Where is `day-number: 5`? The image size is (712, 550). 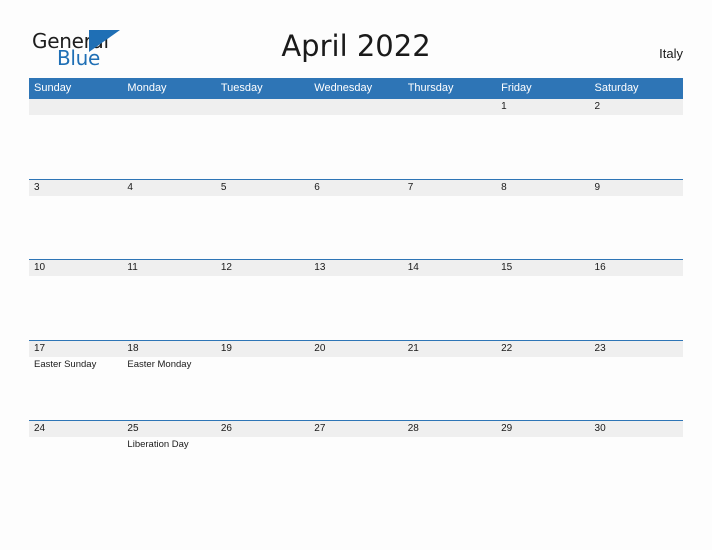 day-number: 5 is located at coordinates (262, 188).